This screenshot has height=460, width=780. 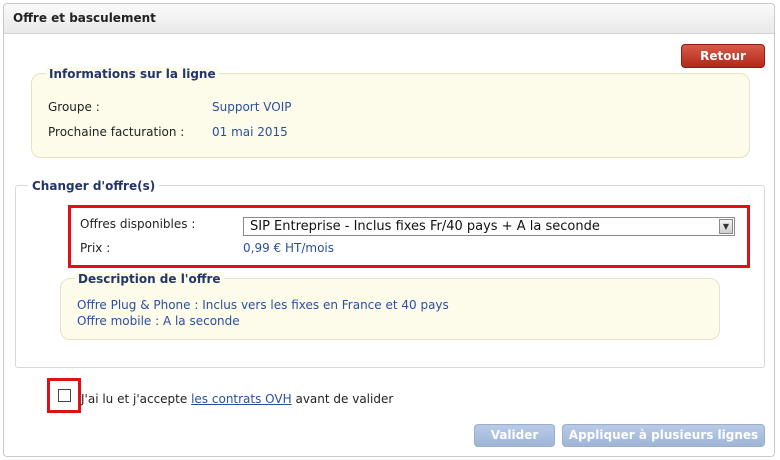 I want to click on panel-header: Offre et basculement, so click(x=389, y=19).